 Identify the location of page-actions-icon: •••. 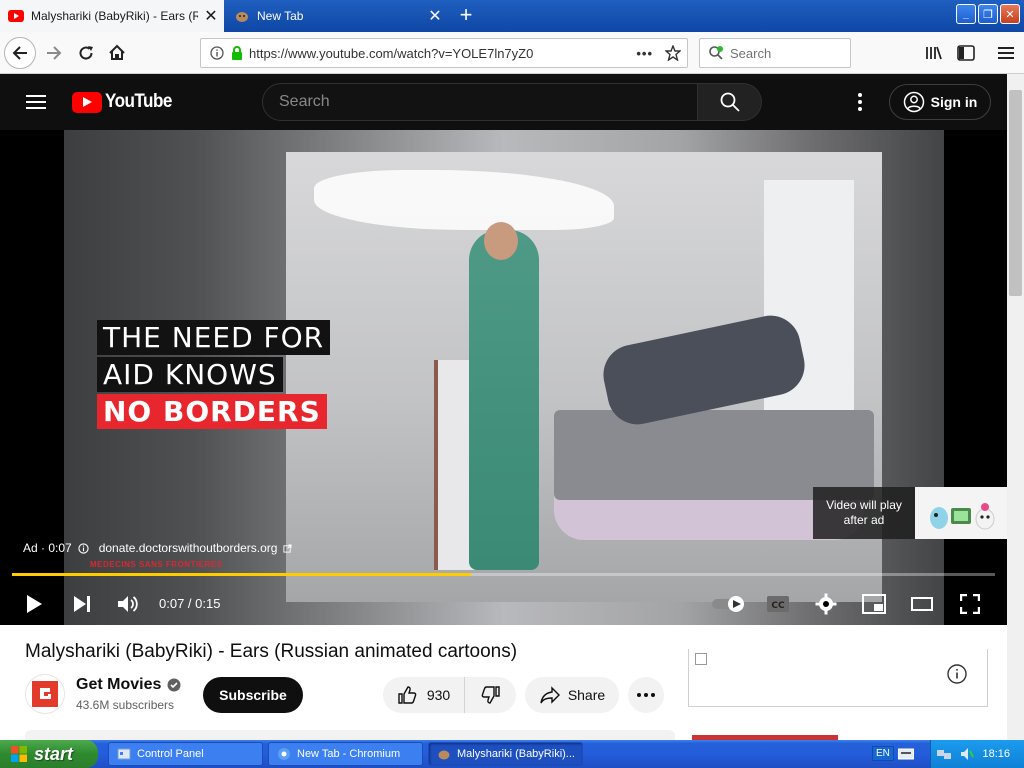
(644, 53).